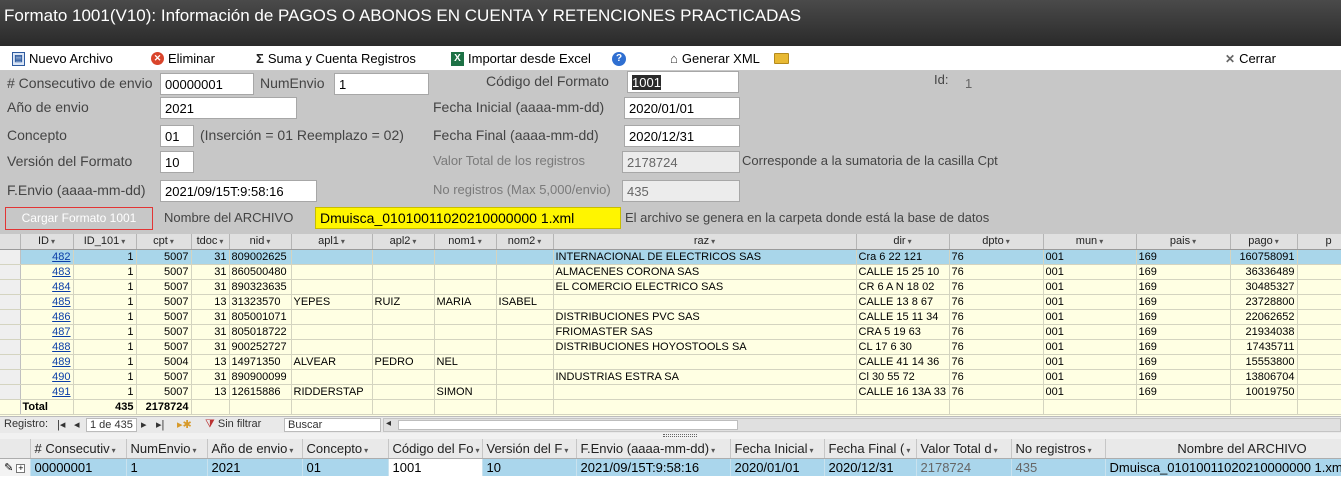  Describe the element at coordinates (160, 424) in the screenshot. I see `last-record-button: ▸|` at that location.